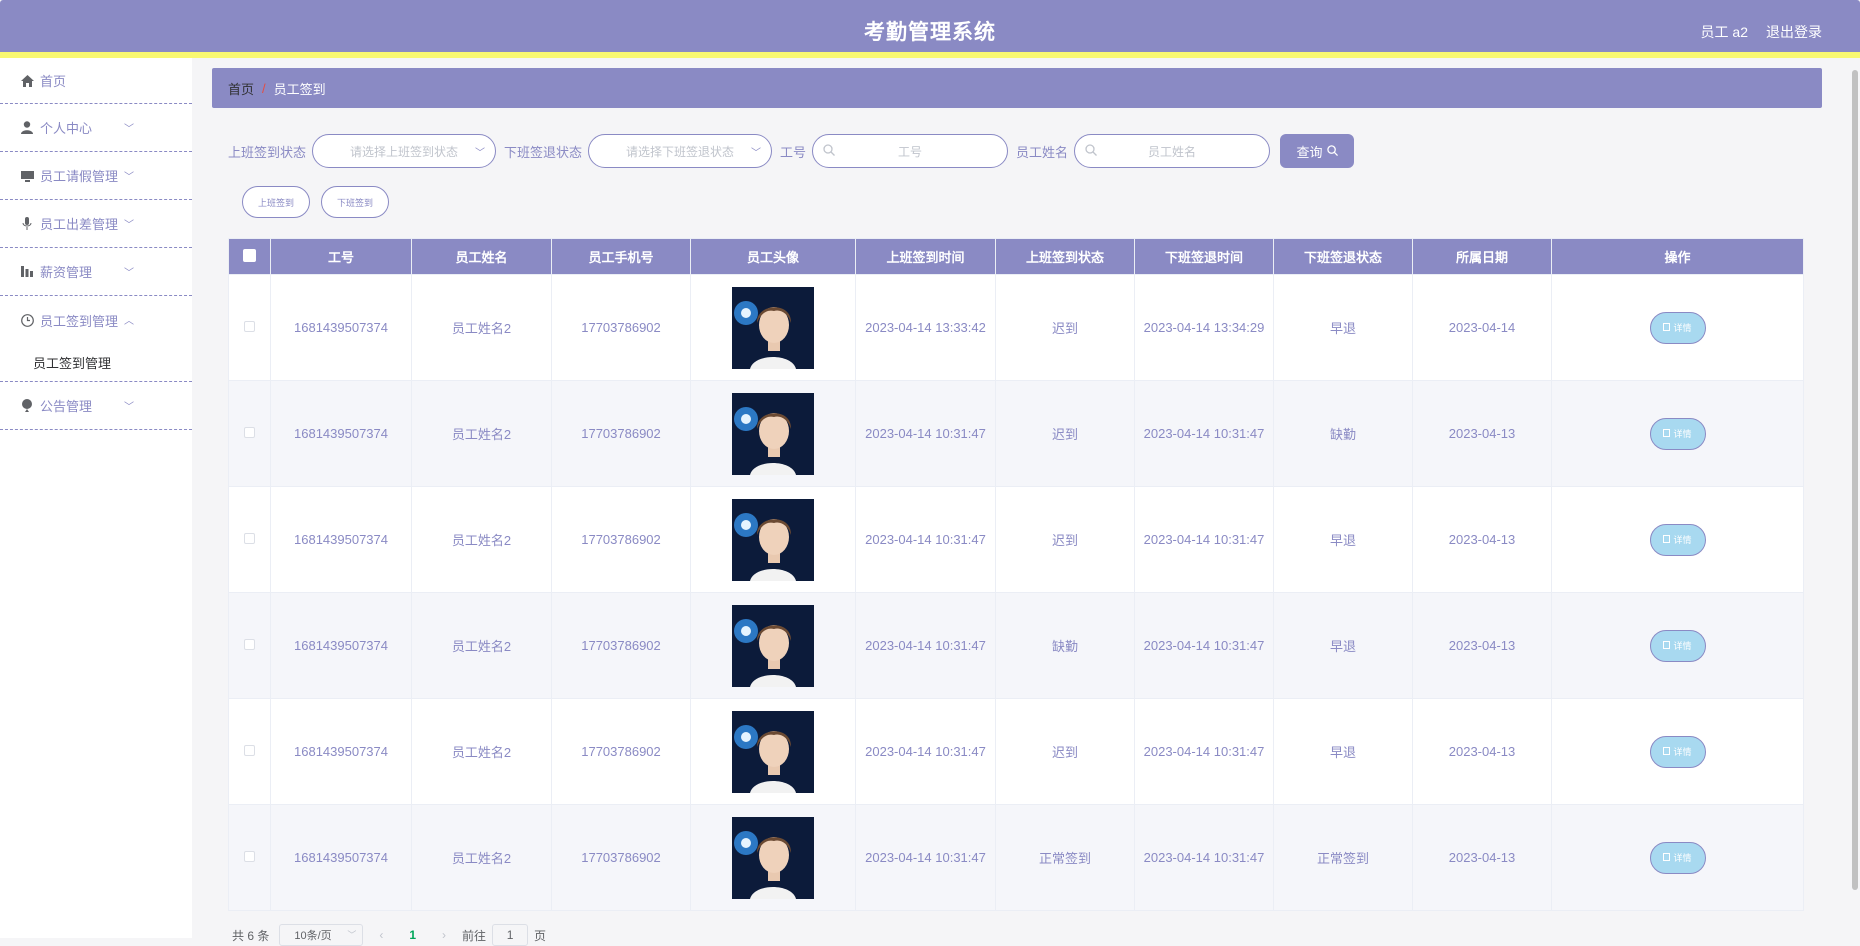  What do you see at coordinates (773, 751) in the screenshot?
I see `avatar` at bounding box center [773, 751].